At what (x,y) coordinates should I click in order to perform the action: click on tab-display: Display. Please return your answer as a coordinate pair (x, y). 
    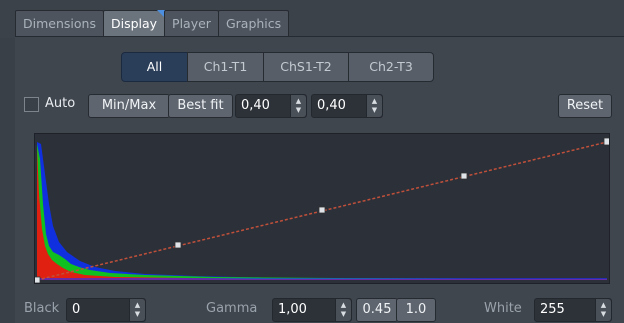
    Looking at the image, I should click on (134, 23).